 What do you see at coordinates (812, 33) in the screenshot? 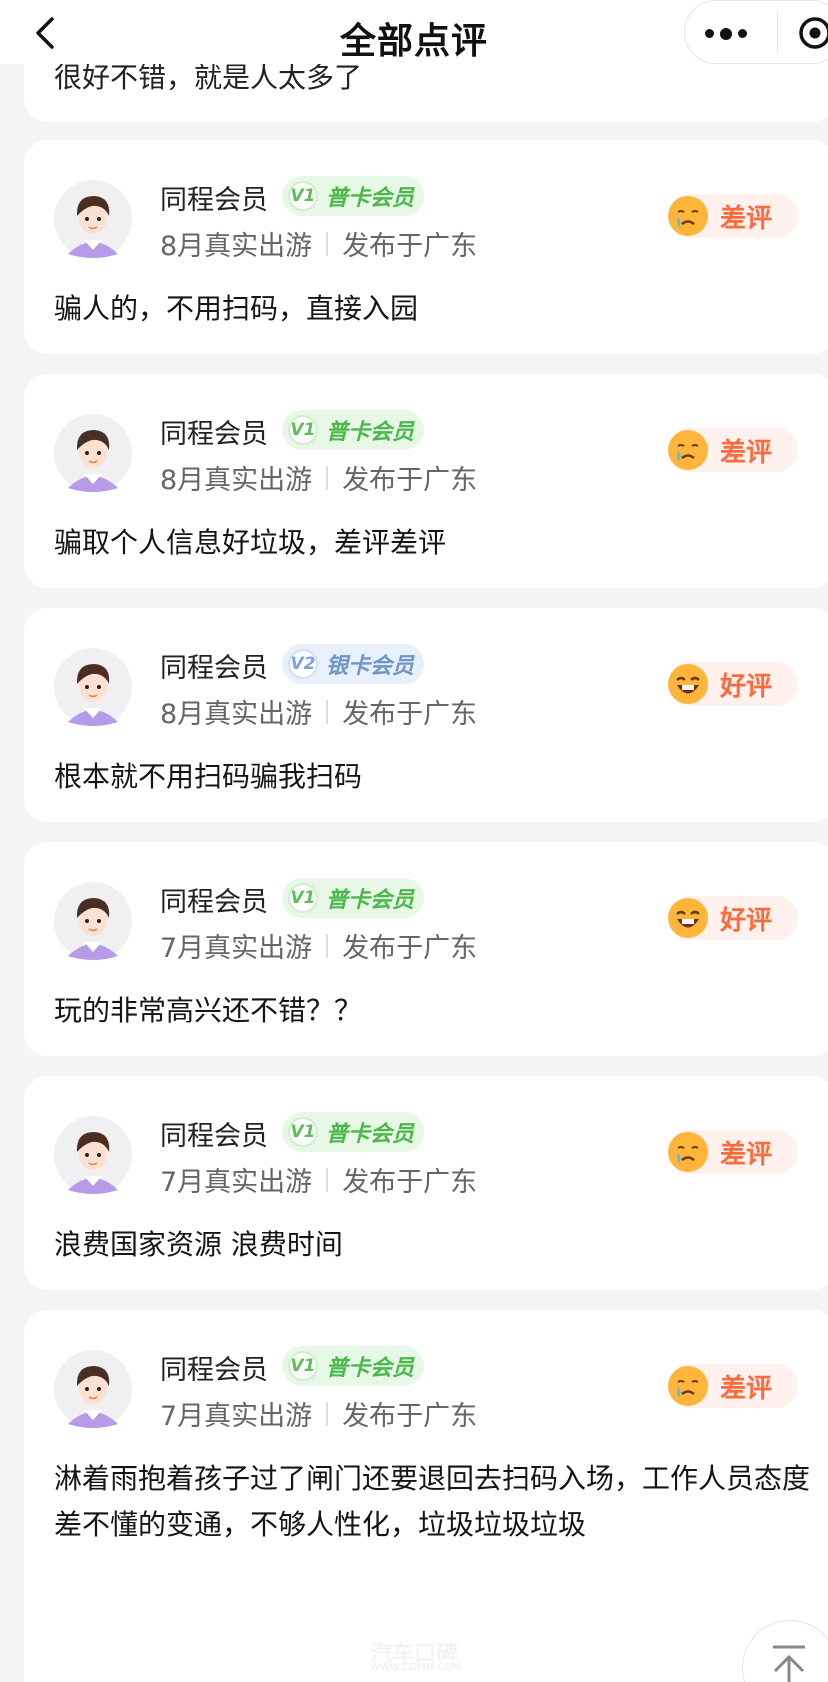
I see `close-target-icon` at bounding box center [812, 33].